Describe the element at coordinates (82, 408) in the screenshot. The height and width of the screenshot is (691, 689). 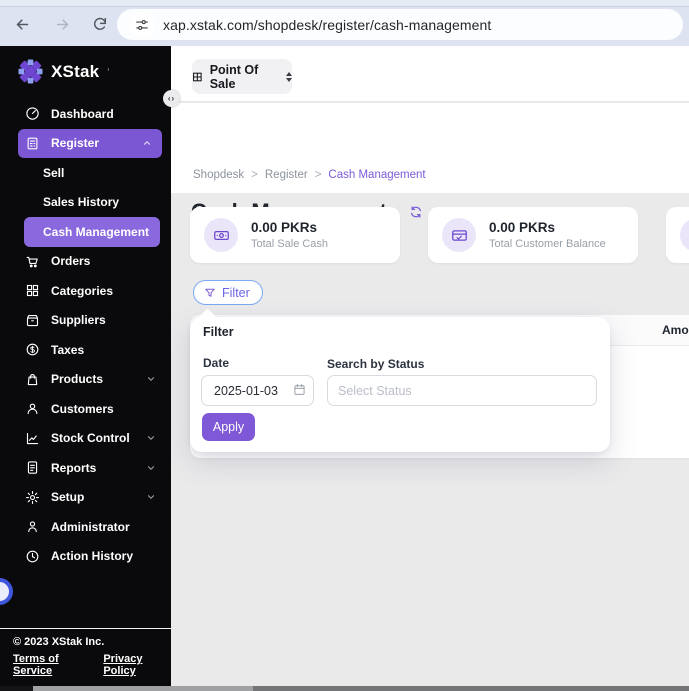
I see `sidebar-item-label: Customers` at that location.